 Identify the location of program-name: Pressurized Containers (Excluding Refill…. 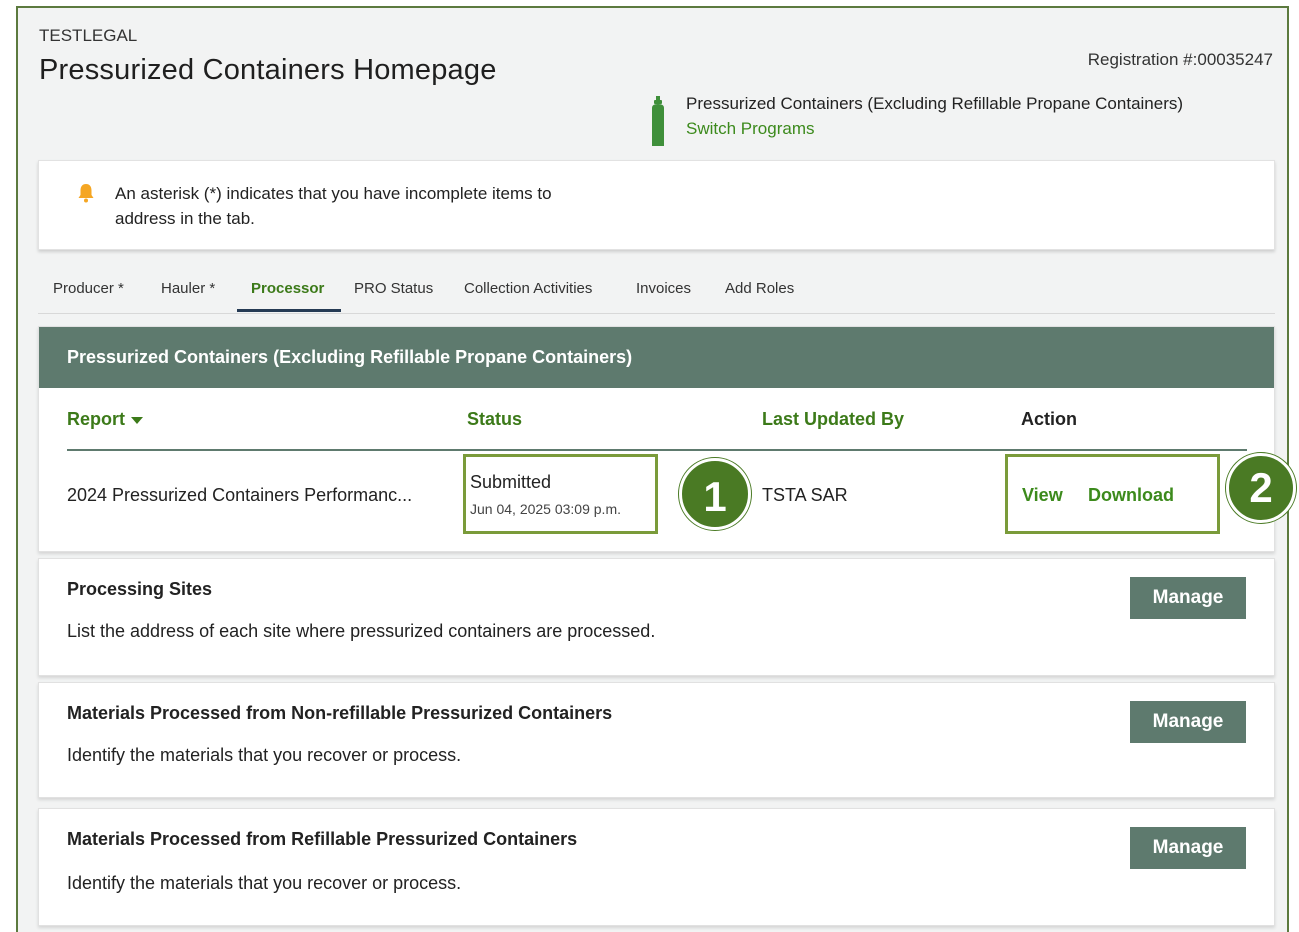
(935, 103).